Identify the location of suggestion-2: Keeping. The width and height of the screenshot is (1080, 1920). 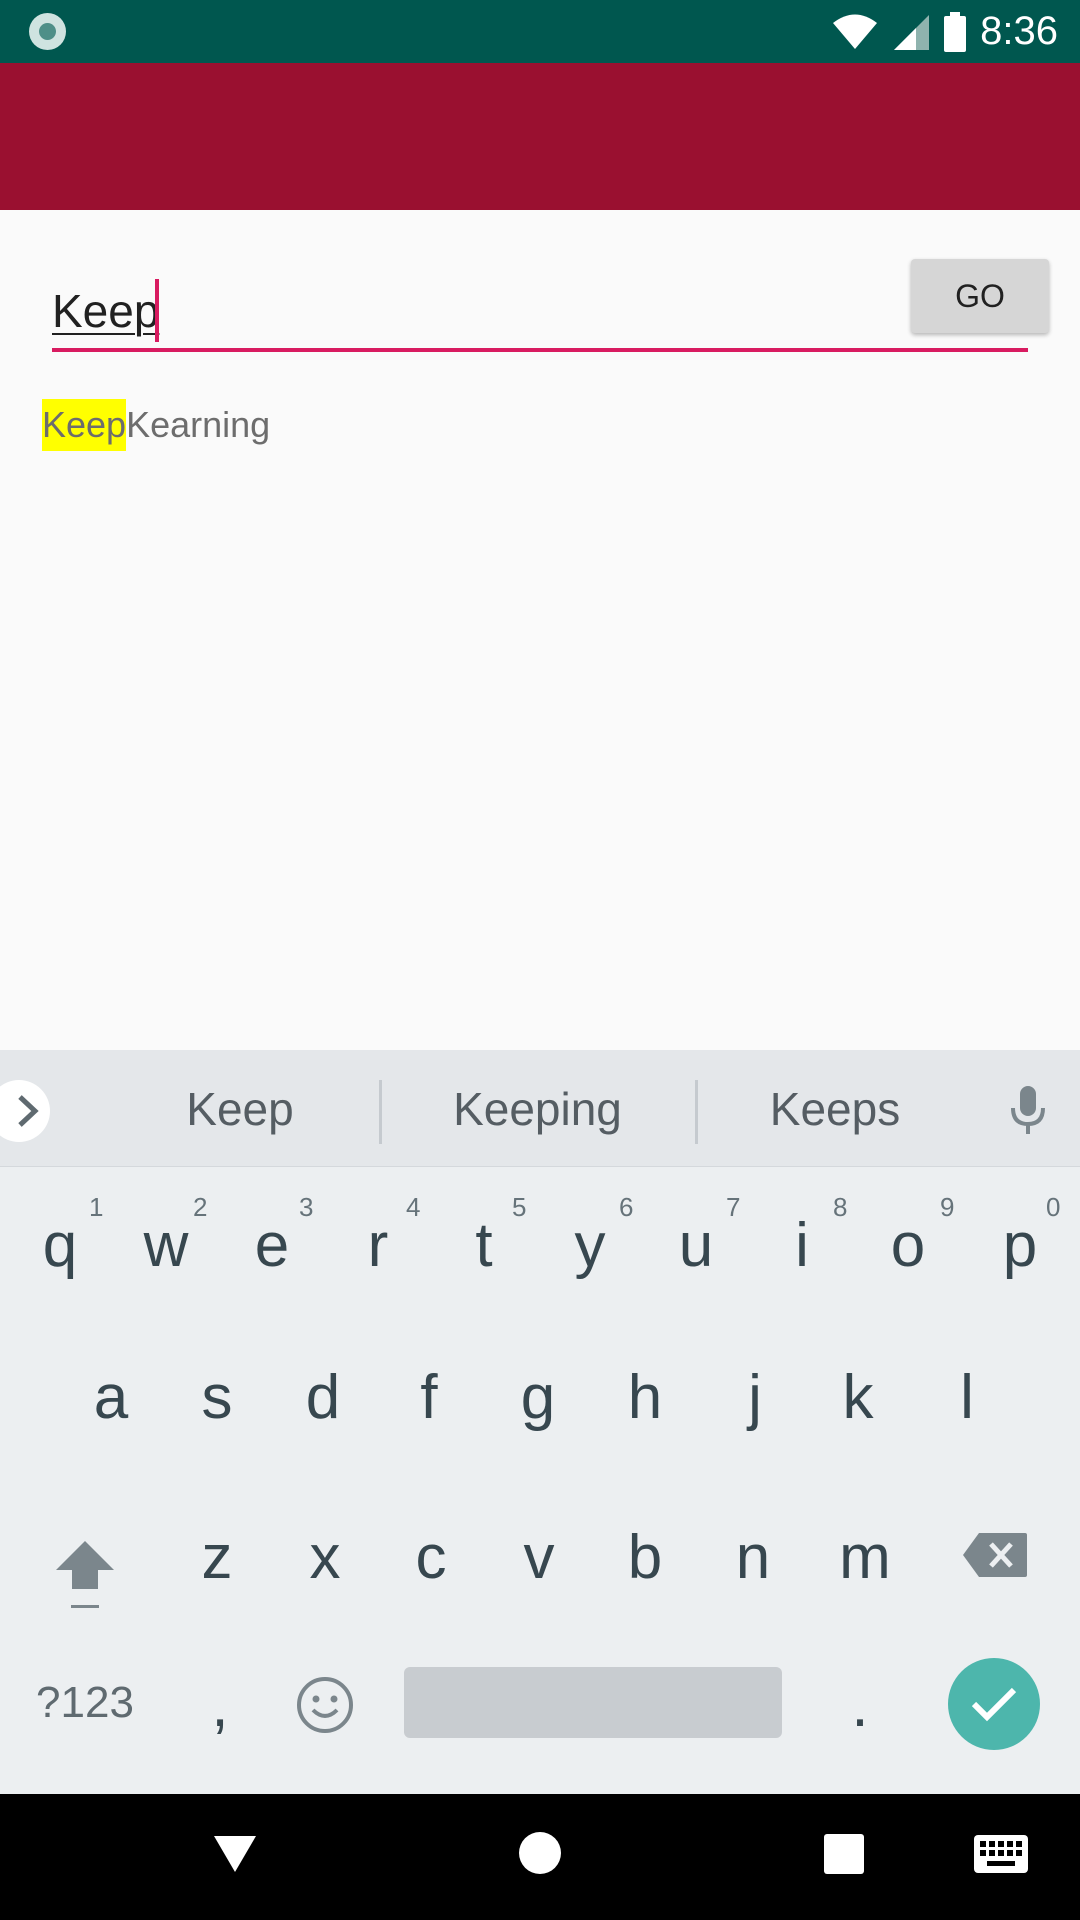
(537, 1108).